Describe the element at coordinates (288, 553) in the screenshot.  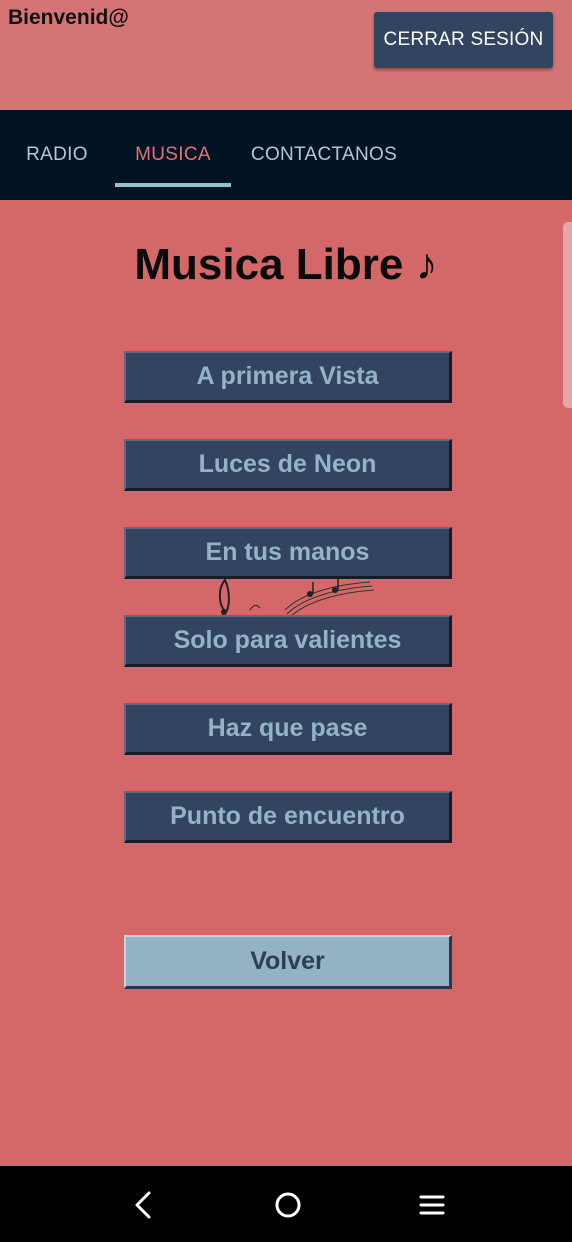
I see `song-button: En tus manos` at that location.